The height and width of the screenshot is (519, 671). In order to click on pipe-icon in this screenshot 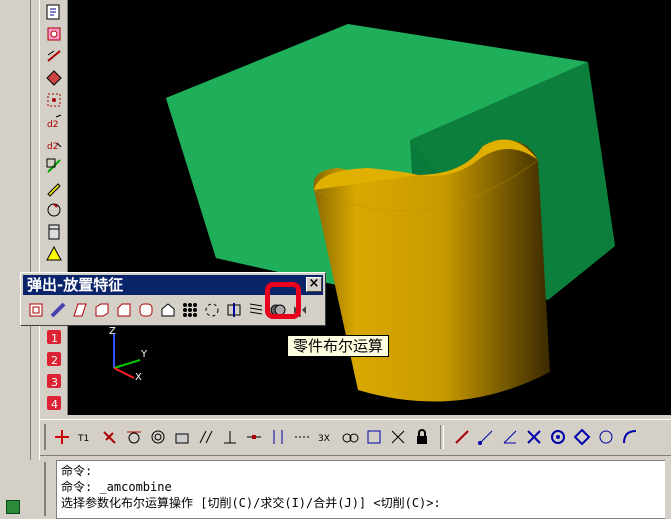, I will do `click(58, 310)`.